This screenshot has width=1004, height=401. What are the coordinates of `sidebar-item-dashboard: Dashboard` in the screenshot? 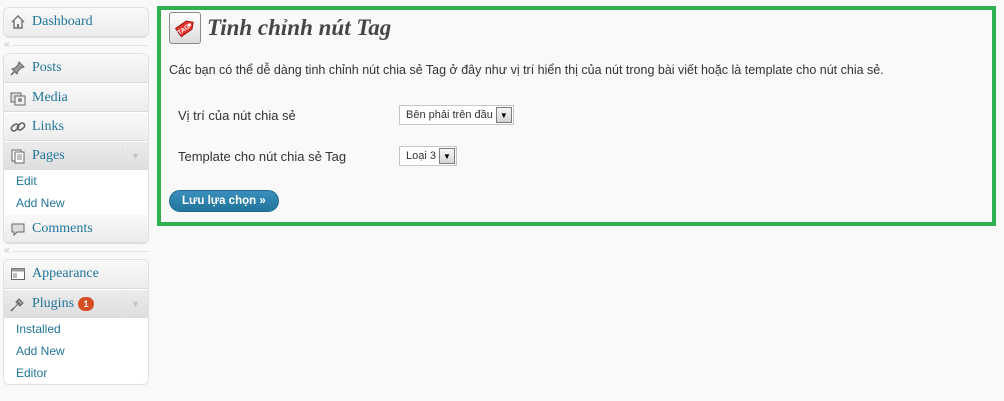 It's located at (76, 22).